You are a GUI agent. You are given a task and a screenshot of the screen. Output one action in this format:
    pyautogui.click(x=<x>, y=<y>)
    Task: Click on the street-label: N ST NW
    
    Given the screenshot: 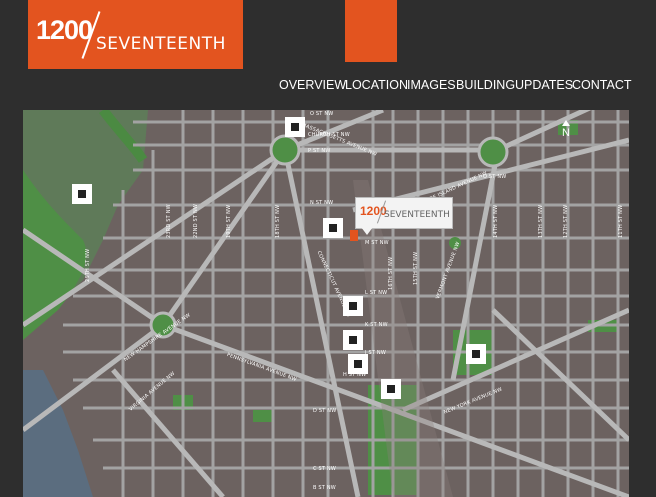 What is the action you would take?
    pyautogui.click(x=322, y=203)
    